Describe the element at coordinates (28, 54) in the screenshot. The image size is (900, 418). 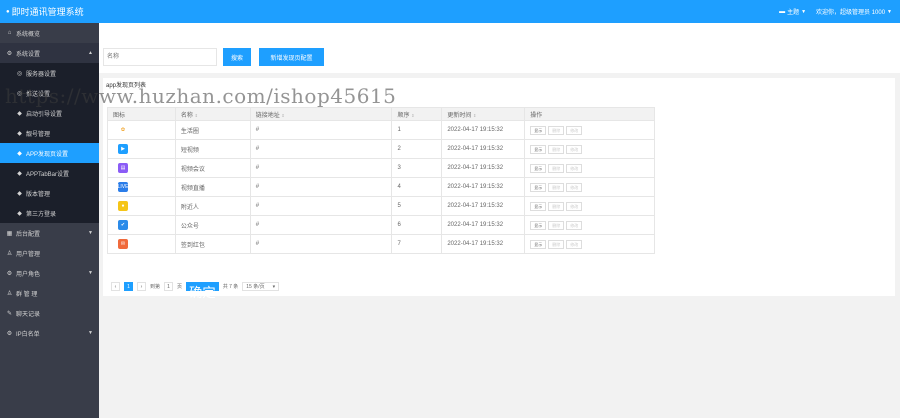
I see `sidebar-item-label: 系统设置` at that location.